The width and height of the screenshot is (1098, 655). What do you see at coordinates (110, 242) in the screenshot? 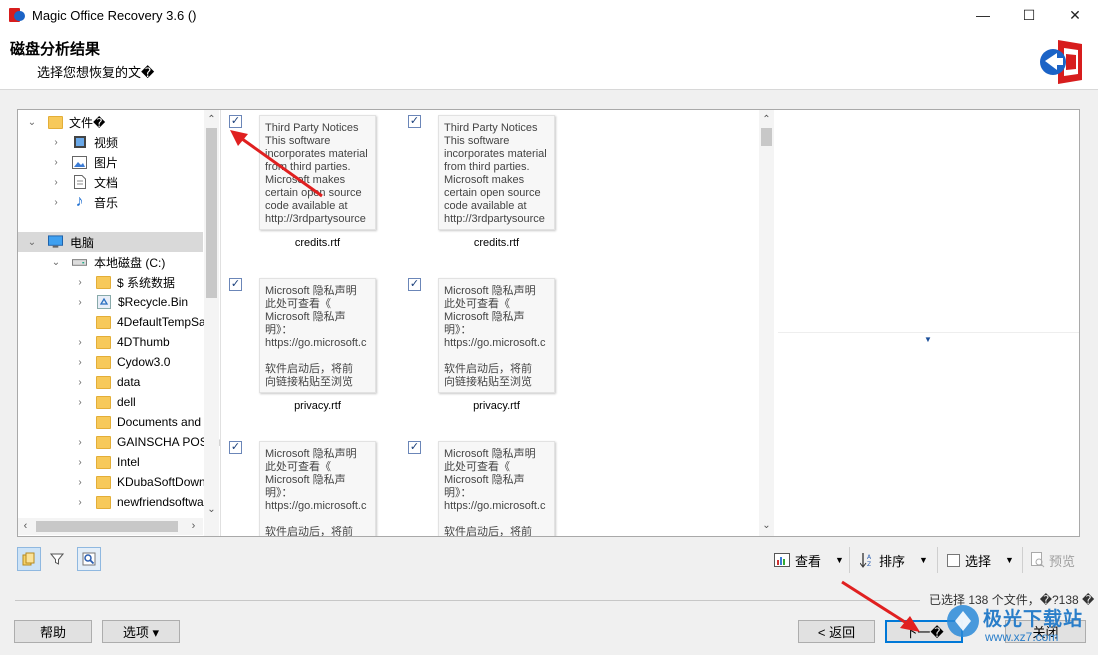
I see `tree-item: ⌄ 电脑` at bounding box center [110, 242].